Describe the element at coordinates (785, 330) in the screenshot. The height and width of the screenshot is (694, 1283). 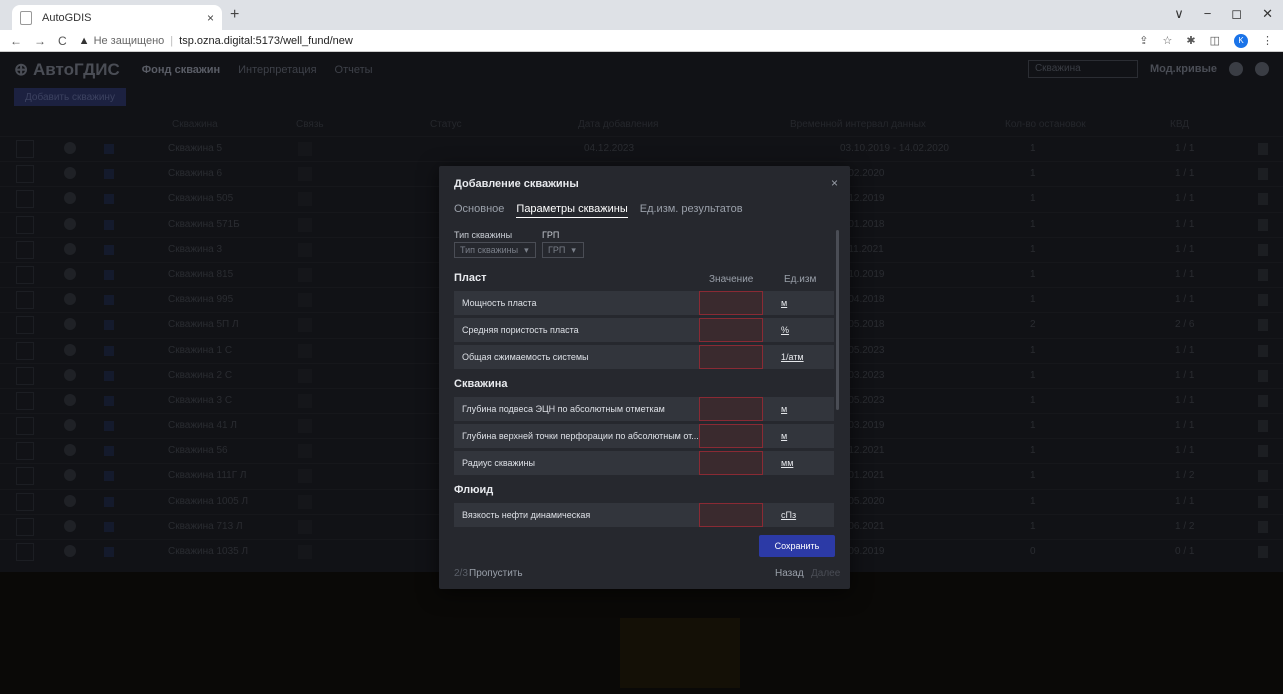
I see `param-unit-link: %` at that location.